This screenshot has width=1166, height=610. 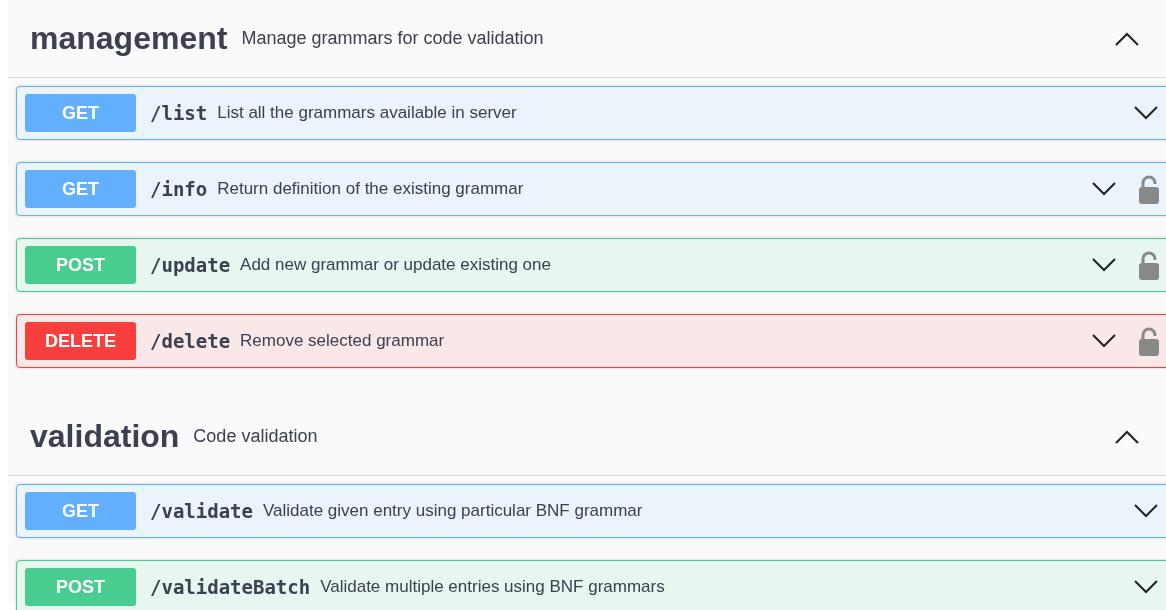 I want to click on endpoint-summary: Add new grammar or update existing one, so click(x=395, y=265).